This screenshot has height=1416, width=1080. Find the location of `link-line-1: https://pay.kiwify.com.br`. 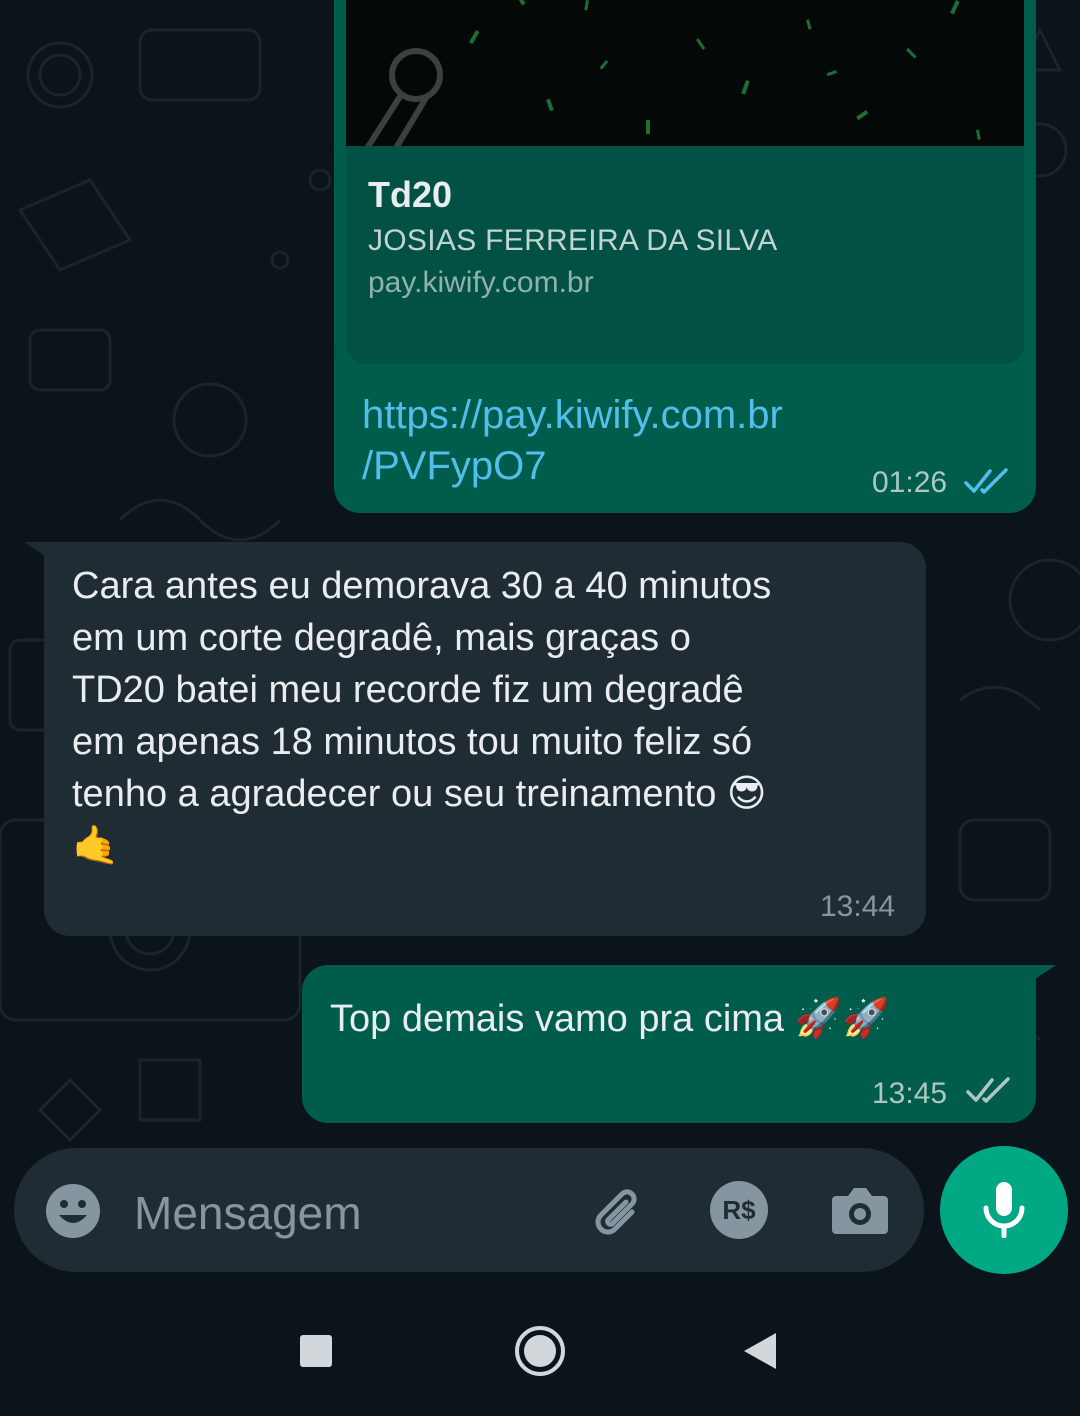

link-line-1: https://pay.kiwify.com.br is located at coordinates (672, 415).